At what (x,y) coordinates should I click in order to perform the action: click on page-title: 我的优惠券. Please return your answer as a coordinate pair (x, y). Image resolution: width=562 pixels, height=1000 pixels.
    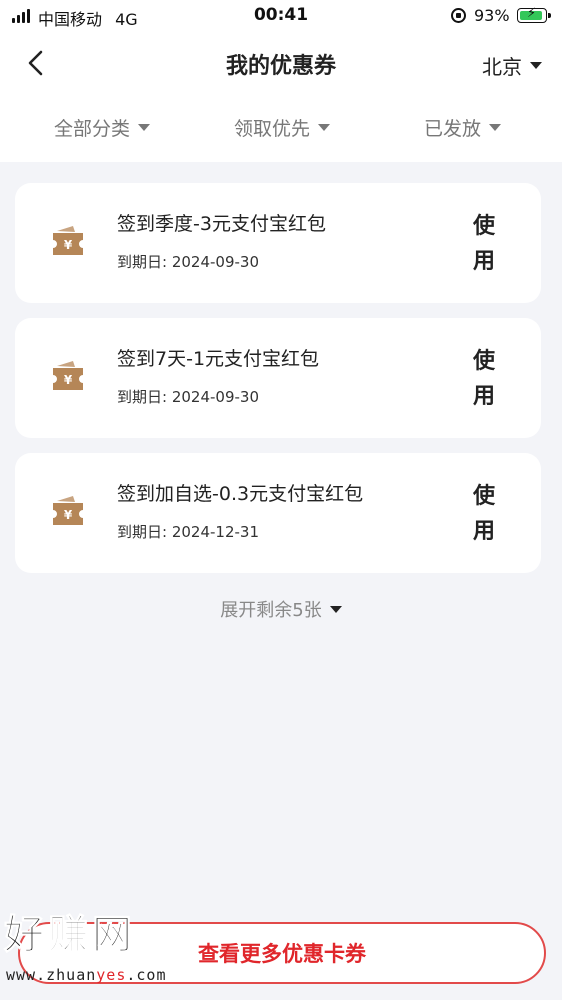
    Looking at the image, I should click on (280, 66).